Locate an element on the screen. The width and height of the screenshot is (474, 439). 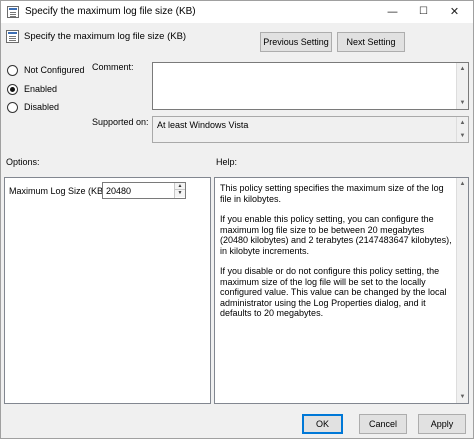
supported-on-field: At least Windows Vista ▲ ▼ is located at coordinates (310, 129).